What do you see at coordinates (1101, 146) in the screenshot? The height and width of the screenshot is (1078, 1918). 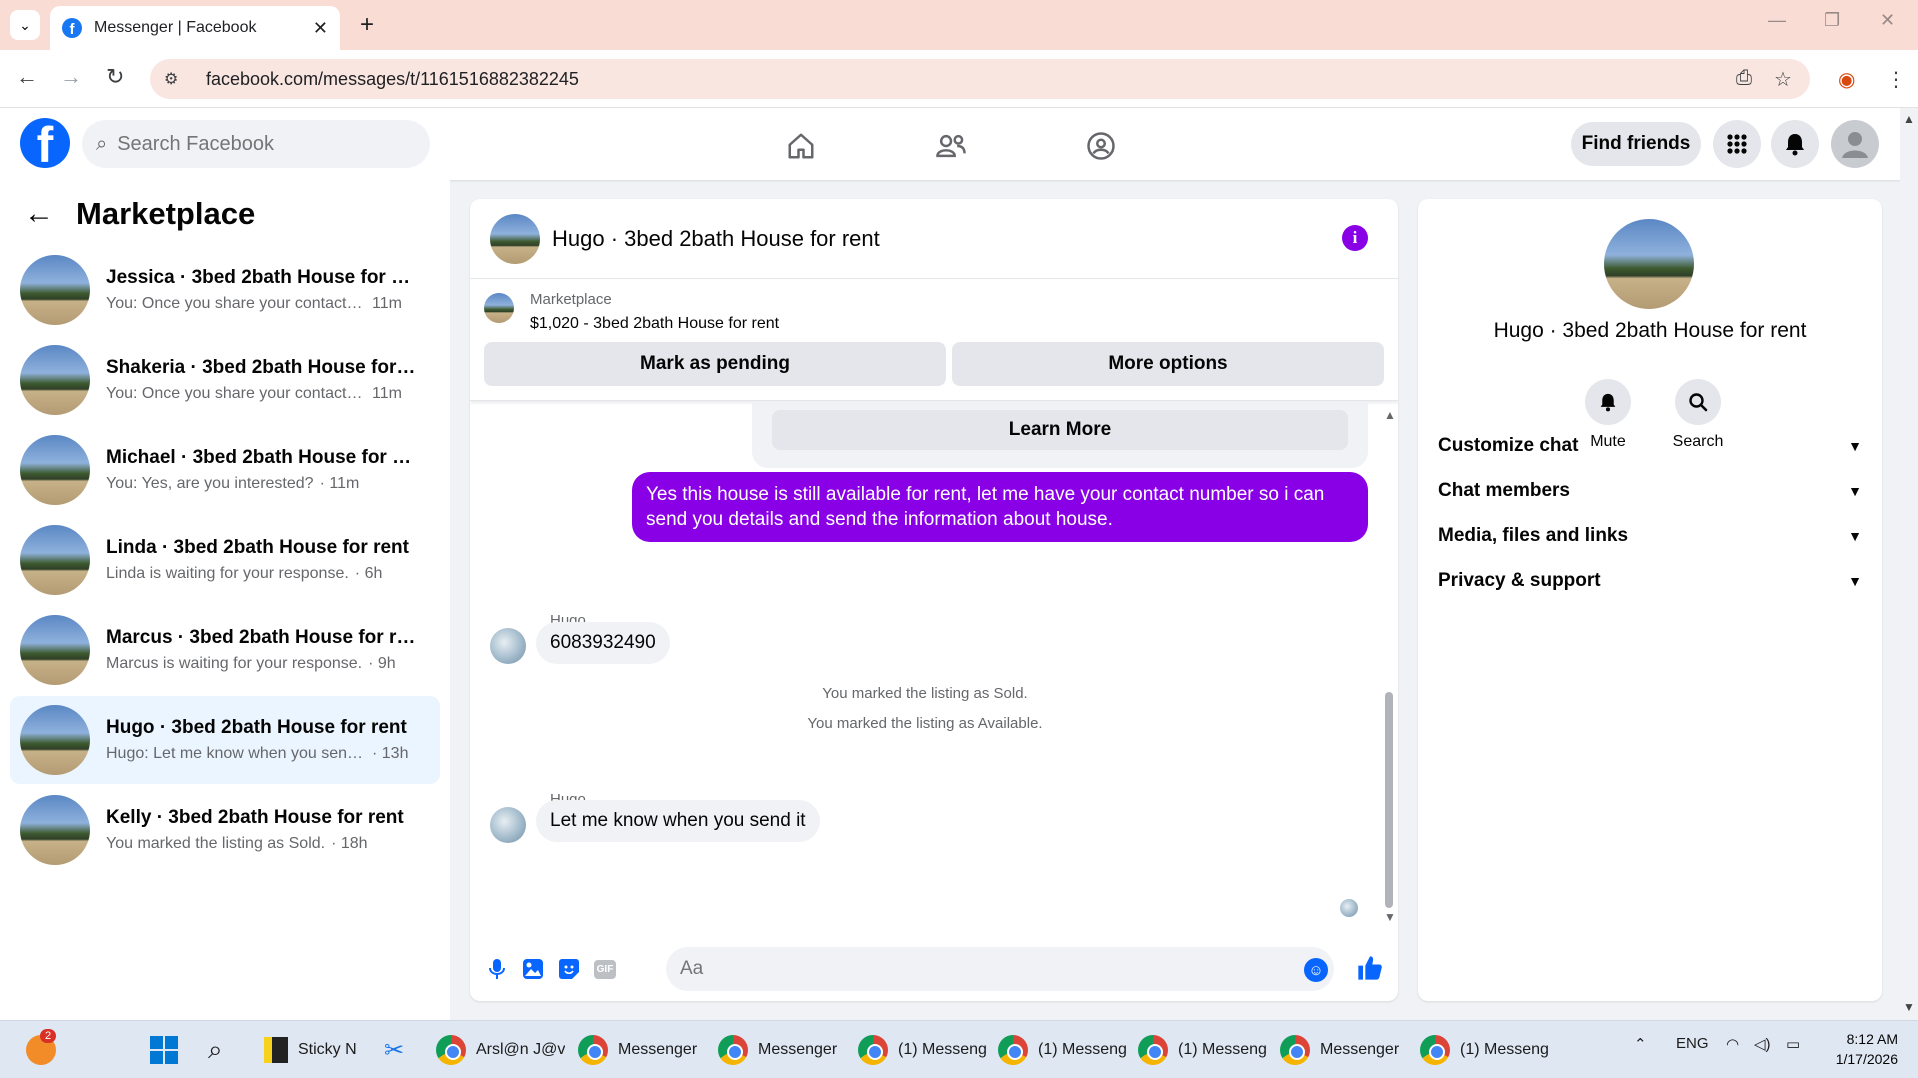 I see `groups-icon` at bounding box center [1101, 146].